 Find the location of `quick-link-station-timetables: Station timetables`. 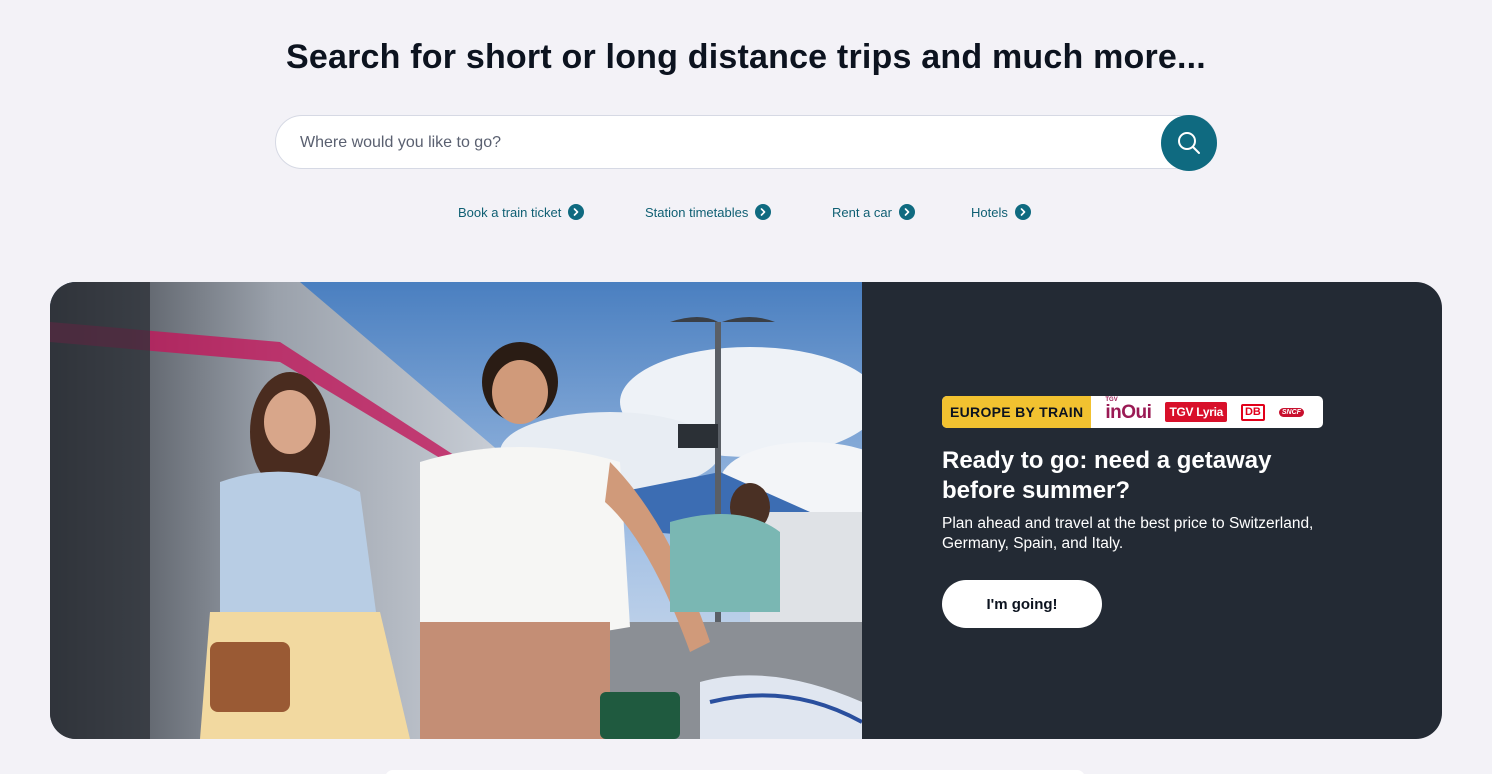

quick-link-station-timetables: Station timetables is located at coordinates (708, 212).